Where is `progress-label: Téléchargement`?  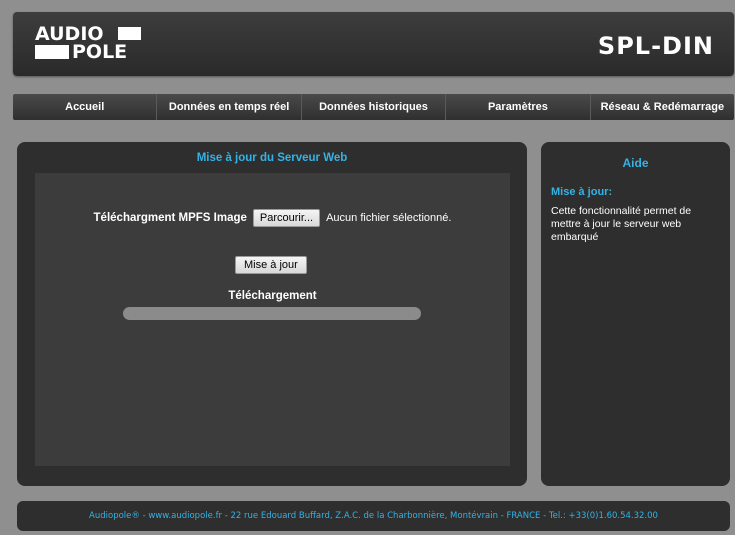 progress-label: Téléchargement is located at coordinates (272, 296).